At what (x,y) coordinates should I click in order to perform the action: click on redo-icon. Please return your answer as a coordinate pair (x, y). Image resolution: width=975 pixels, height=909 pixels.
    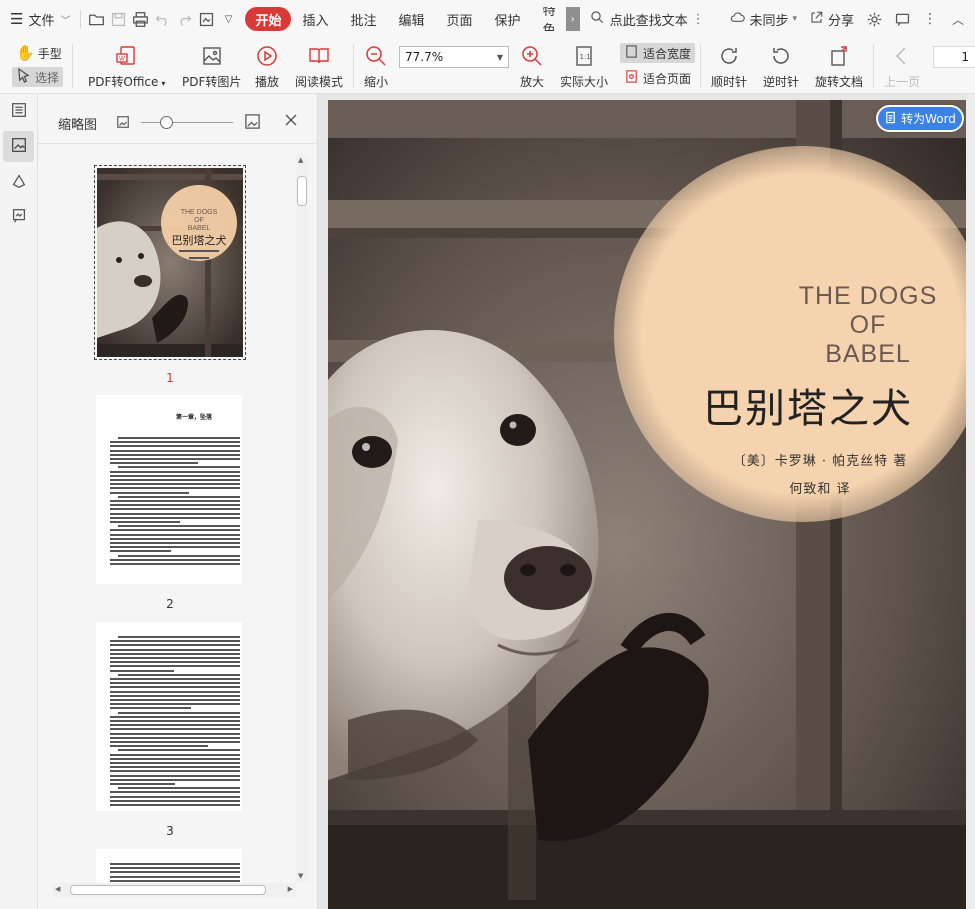
    Looking at the image, I should click on (184, 19).